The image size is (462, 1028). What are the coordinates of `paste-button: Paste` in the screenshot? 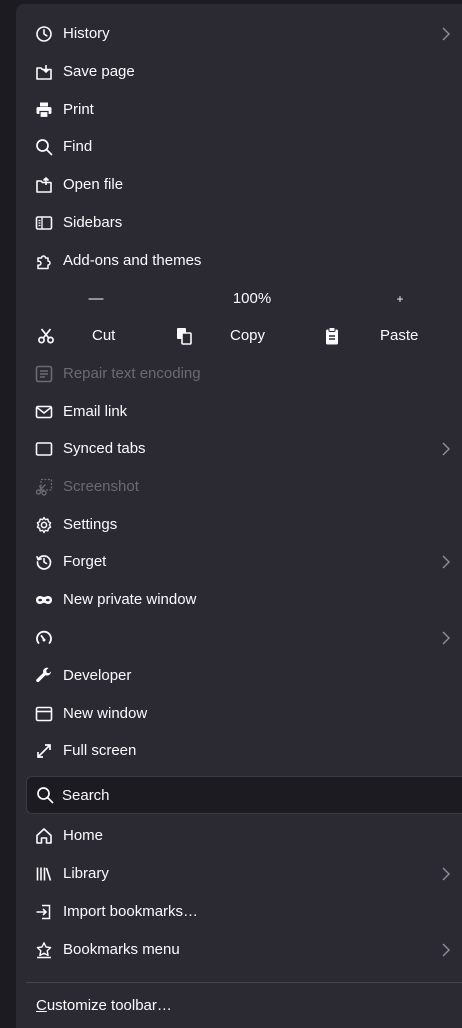 It's located at (399, 336).